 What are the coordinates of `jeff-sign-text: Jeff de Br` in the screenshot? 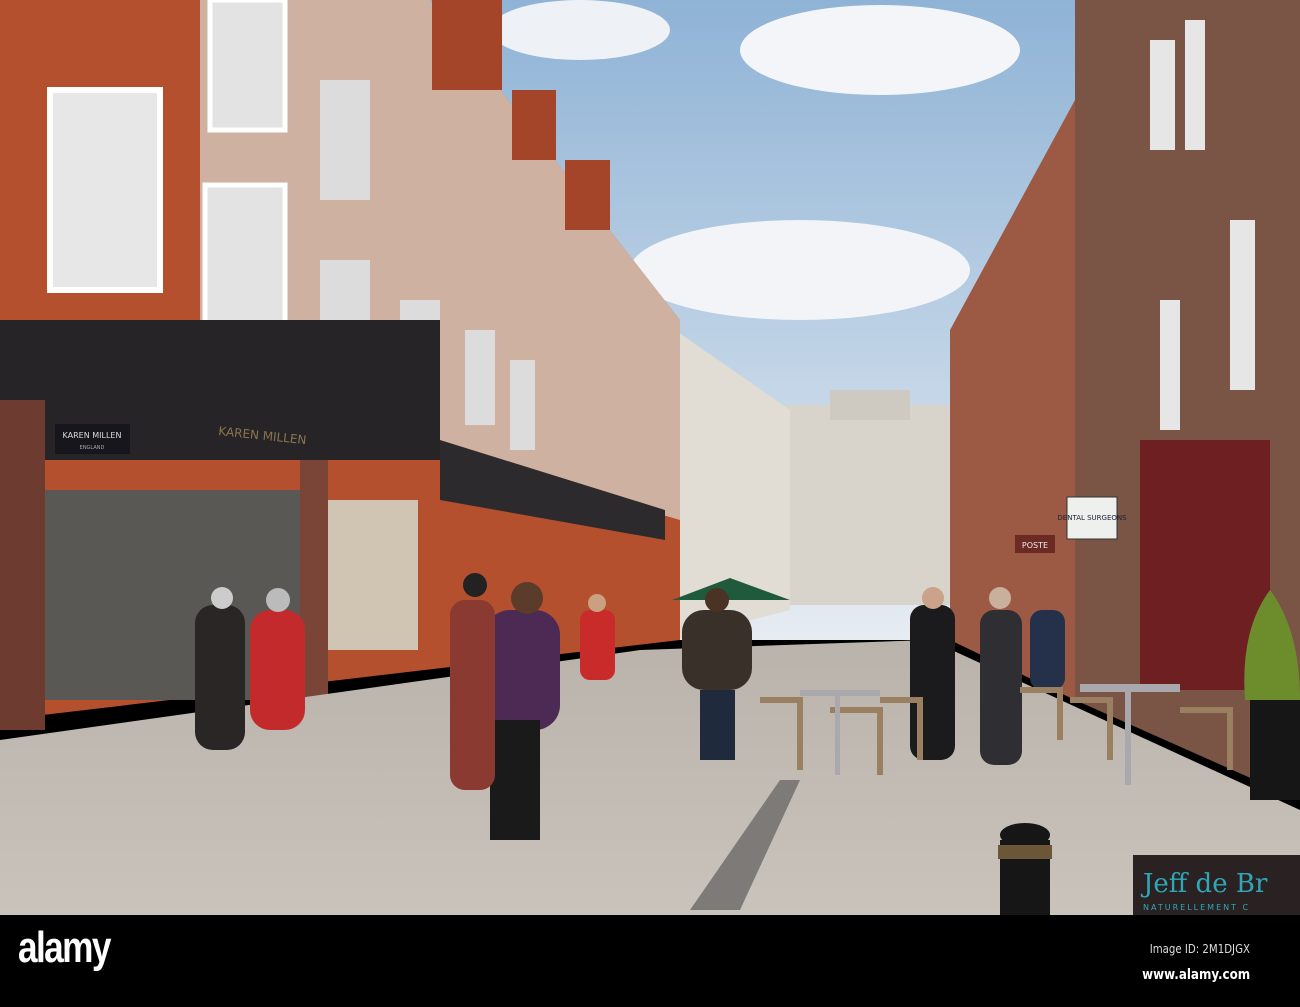 It's located at (1204, 884).